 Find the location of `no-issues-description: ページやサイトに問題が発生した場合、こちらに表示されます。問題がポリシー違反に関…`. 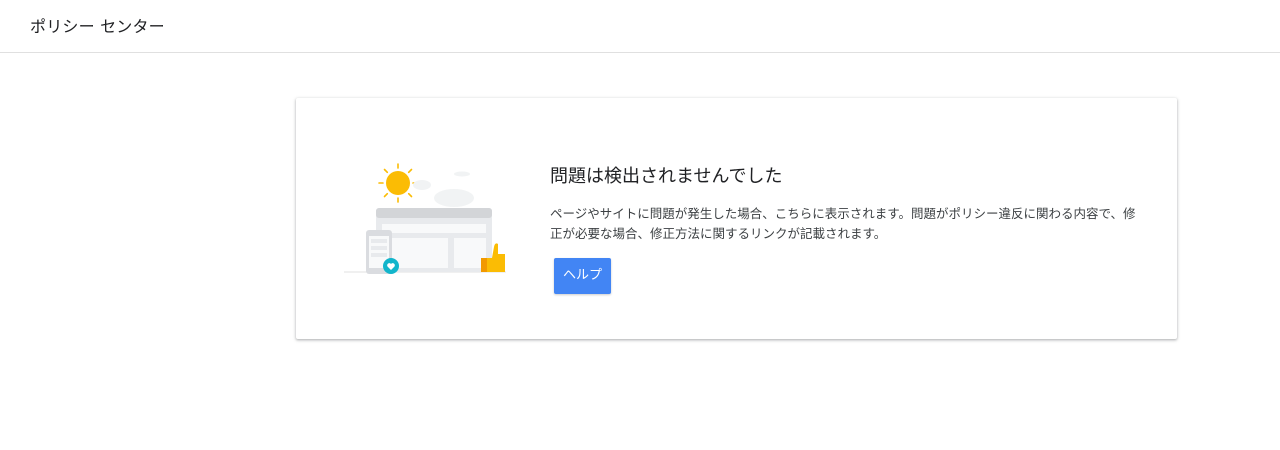

no-issues-description: ページやサイトに問題が発生した場合、こちらに表示されます。問題がポリシー違反に関… is located at coordinates (843, 223).